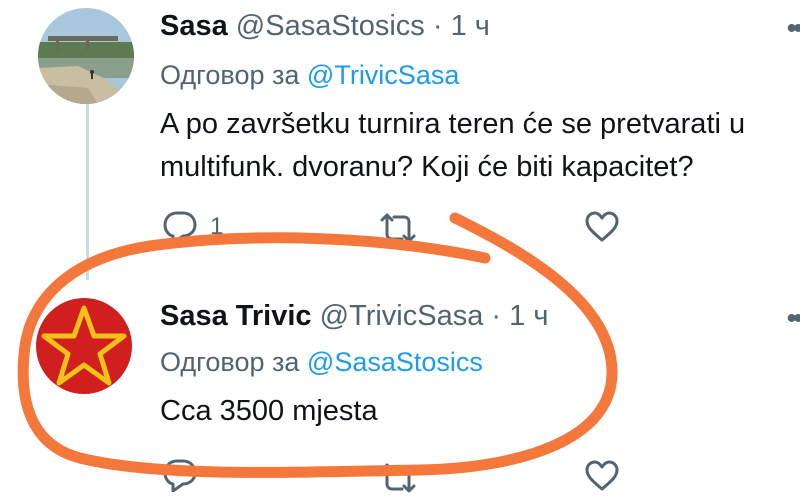 The image size is (800, 501). I want to click on reply-context: Одговор за @TrivicSasa, so click(309, 75).